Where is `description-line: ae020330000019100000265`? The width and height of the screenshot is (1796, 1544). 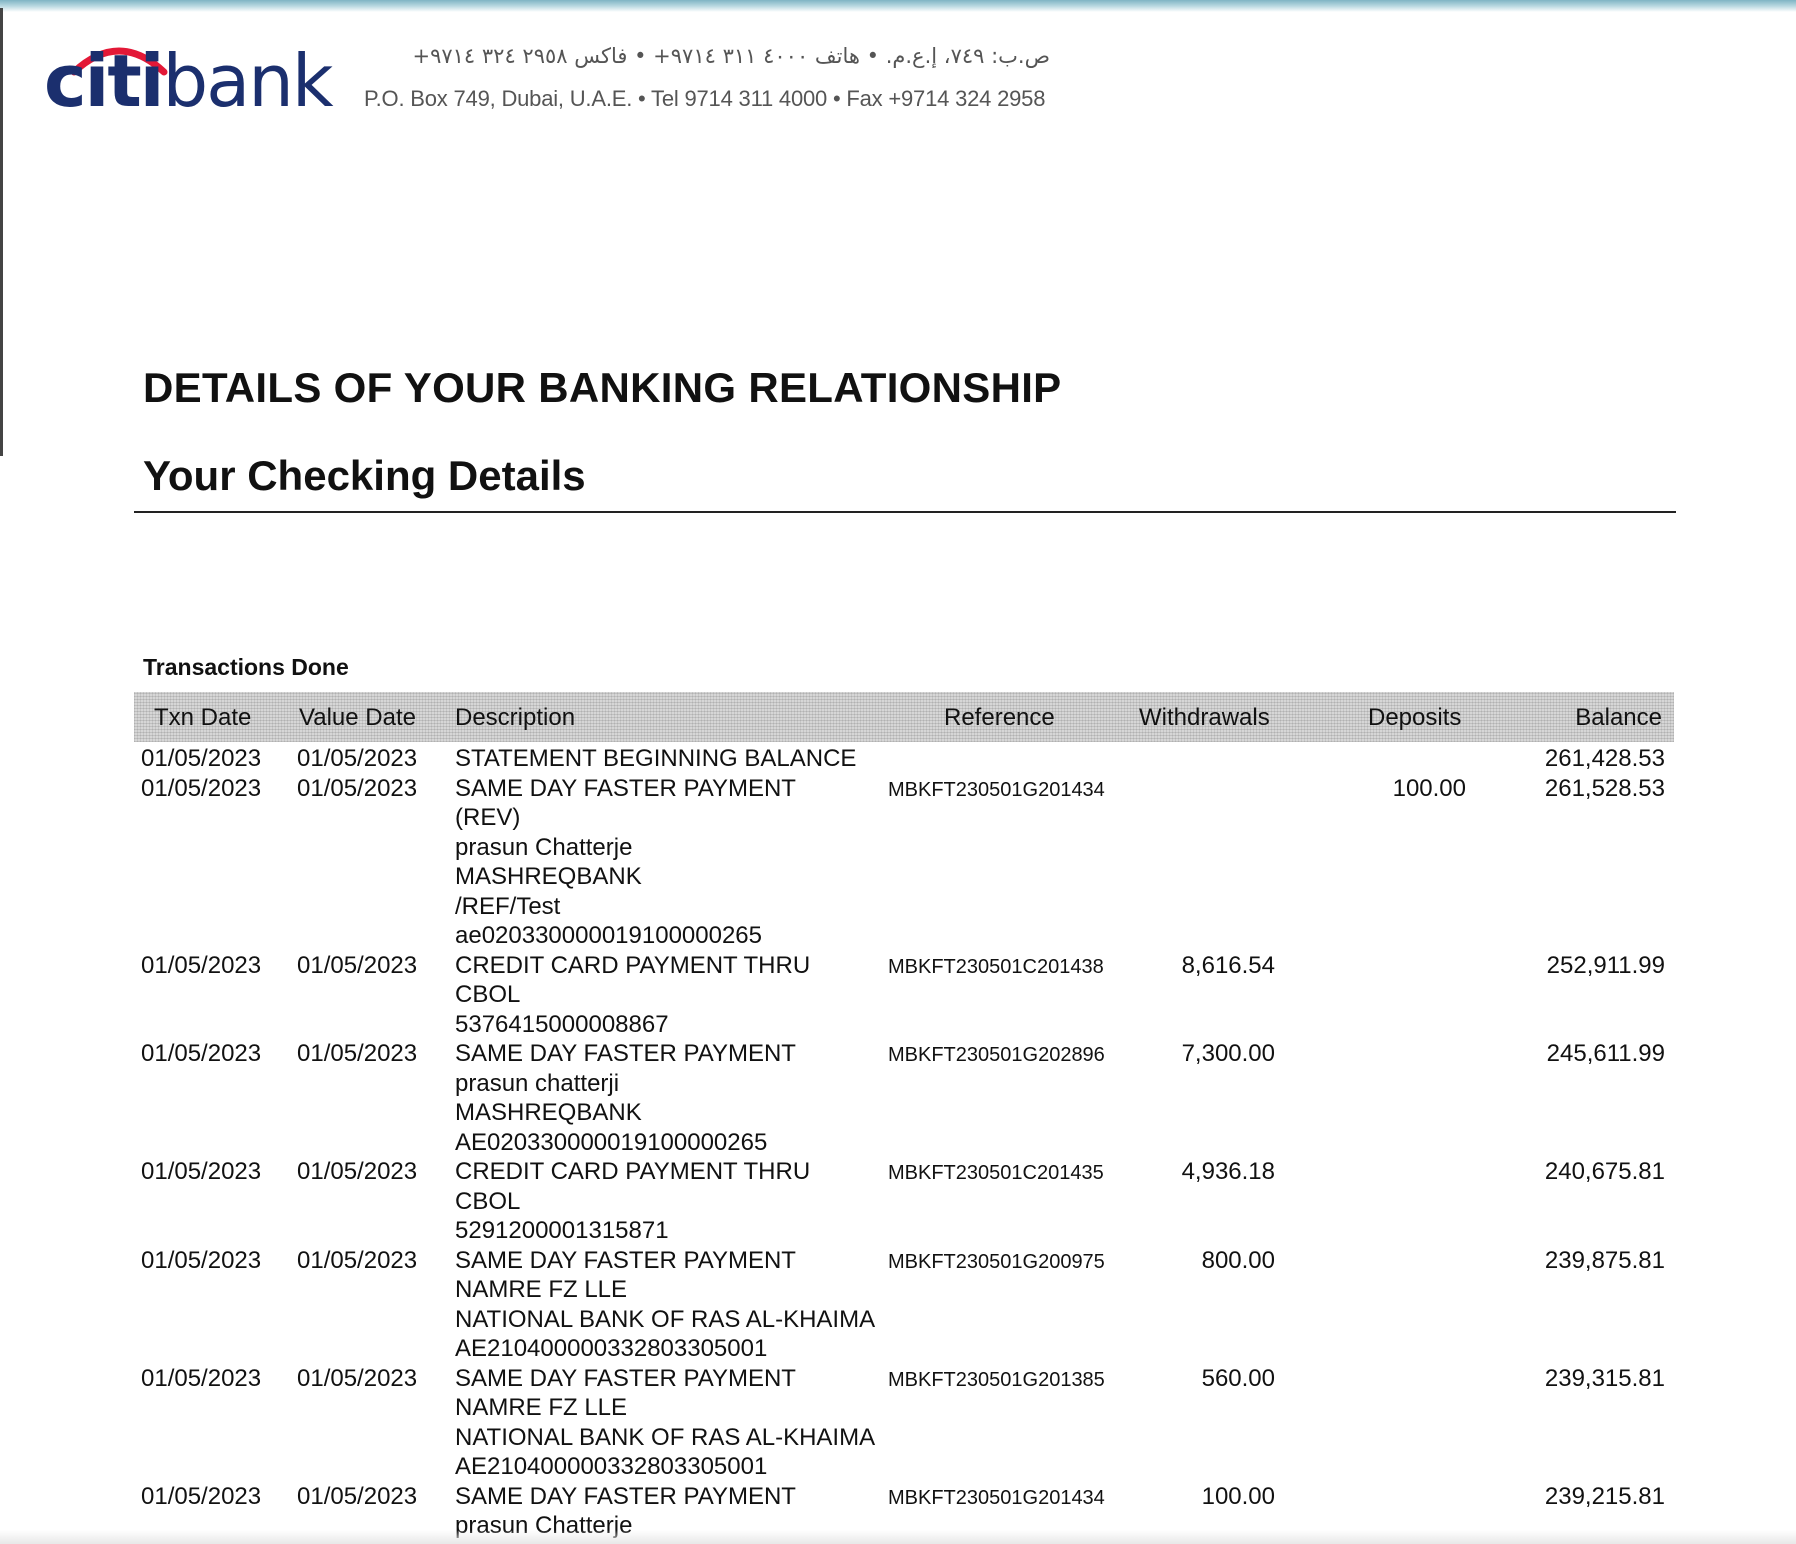 description-line: ae020330000019100000265 is located at coordinates (608, 935).